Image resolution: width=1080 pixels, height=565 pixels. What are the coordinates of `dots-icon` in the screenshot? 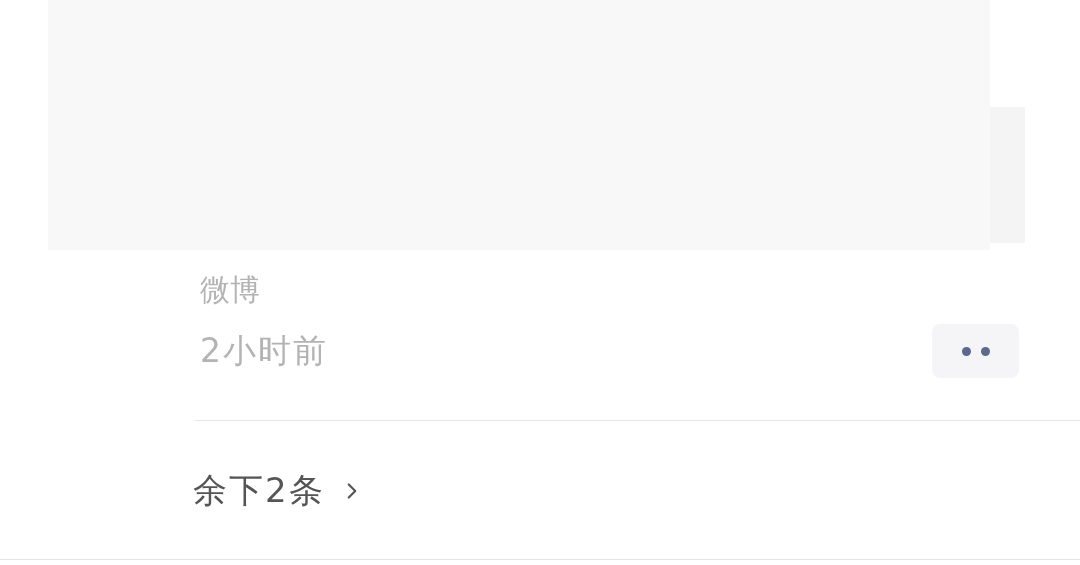 It's located at (975, 351).